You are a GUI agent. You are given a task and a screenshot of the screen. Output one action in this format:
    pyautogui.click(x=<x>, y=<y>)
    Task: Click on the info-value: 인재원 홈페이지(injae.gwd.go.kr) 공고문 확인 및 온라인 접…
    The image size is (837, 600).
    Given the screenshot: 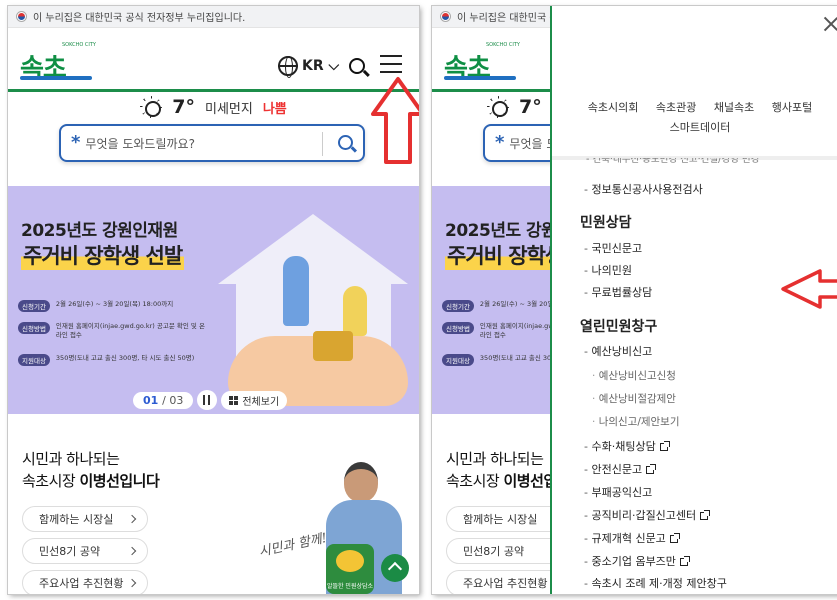 What is the action you would take?
    pyautogui.click(x=130, y=330)
    